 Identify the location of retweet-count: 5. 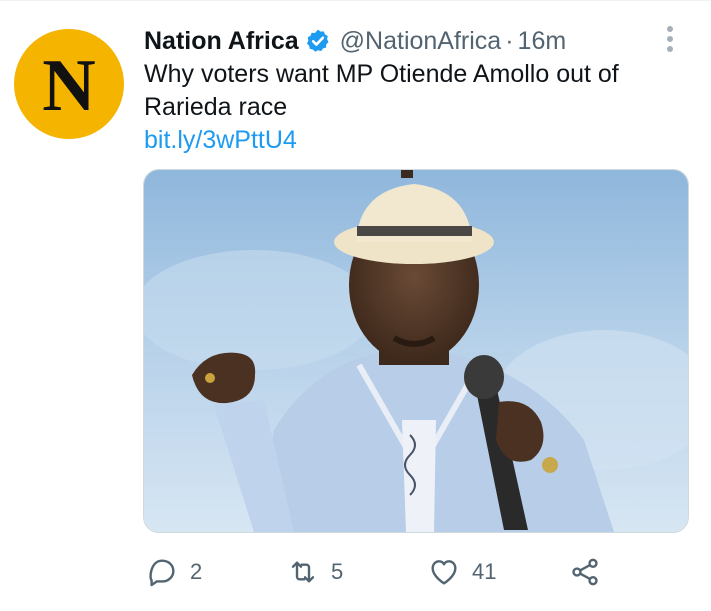
(337, 571).